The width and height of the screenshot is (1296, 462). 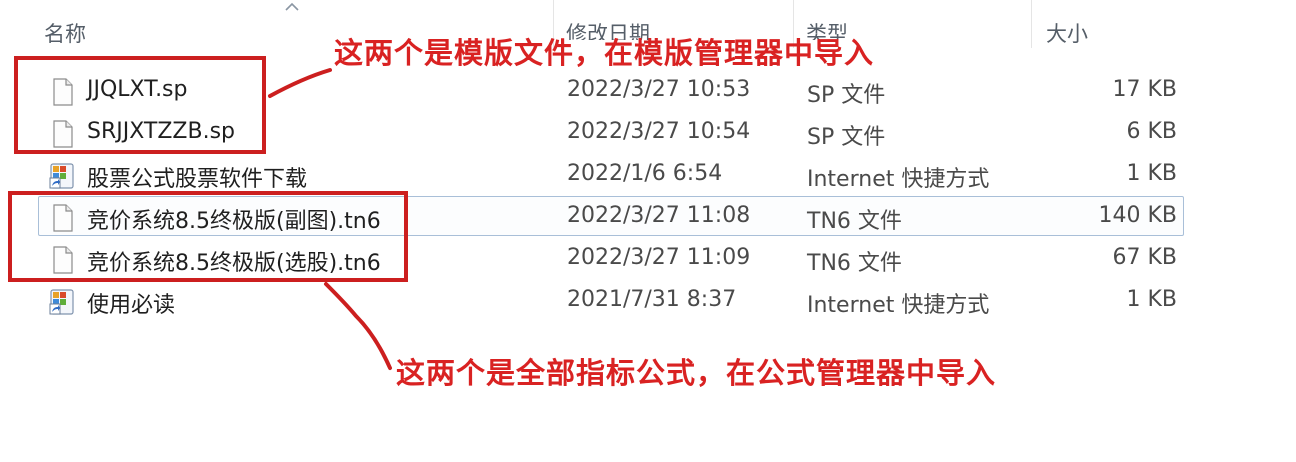 What do you see at coordinates (300, 83) in the screenshot?
I see `arrow-to-template-box` at bounding box center [300, 83].